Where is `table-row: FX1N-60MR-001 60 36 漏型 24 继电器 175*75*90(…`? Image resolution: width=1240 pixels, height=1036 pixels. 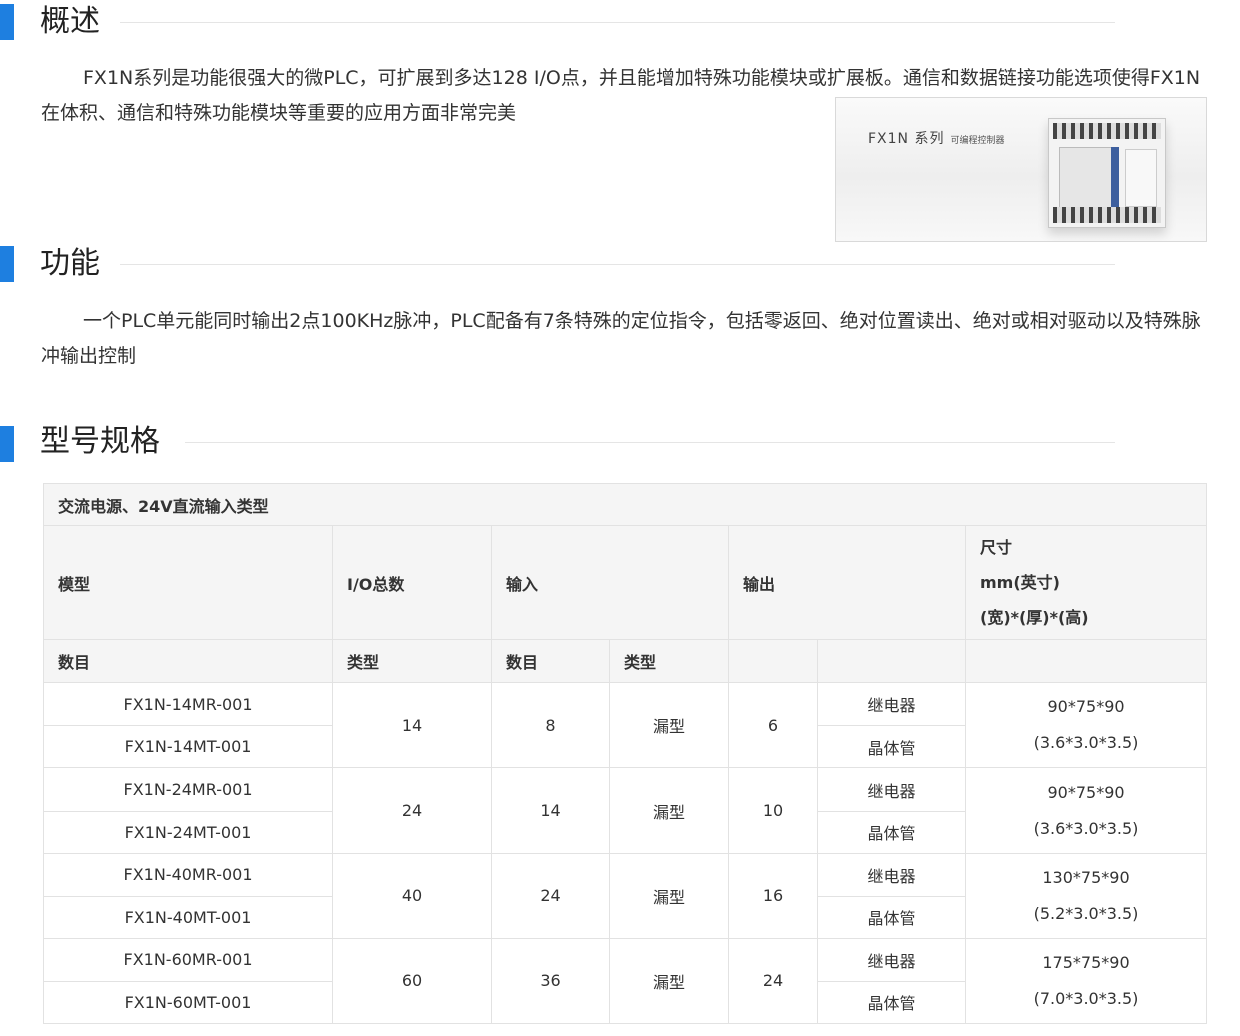 table-row: FX1N-60MR-001 60 36 漏型 24 继电器 175*75*90(… is located at coordinates (625, 981).